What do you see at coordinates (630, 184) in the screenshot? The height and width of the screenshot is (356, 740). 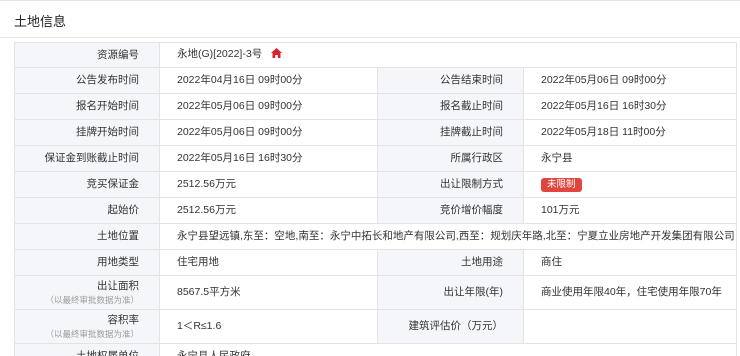 I see `value-restriction-method: 未限制` at bounding box center [630, 184].